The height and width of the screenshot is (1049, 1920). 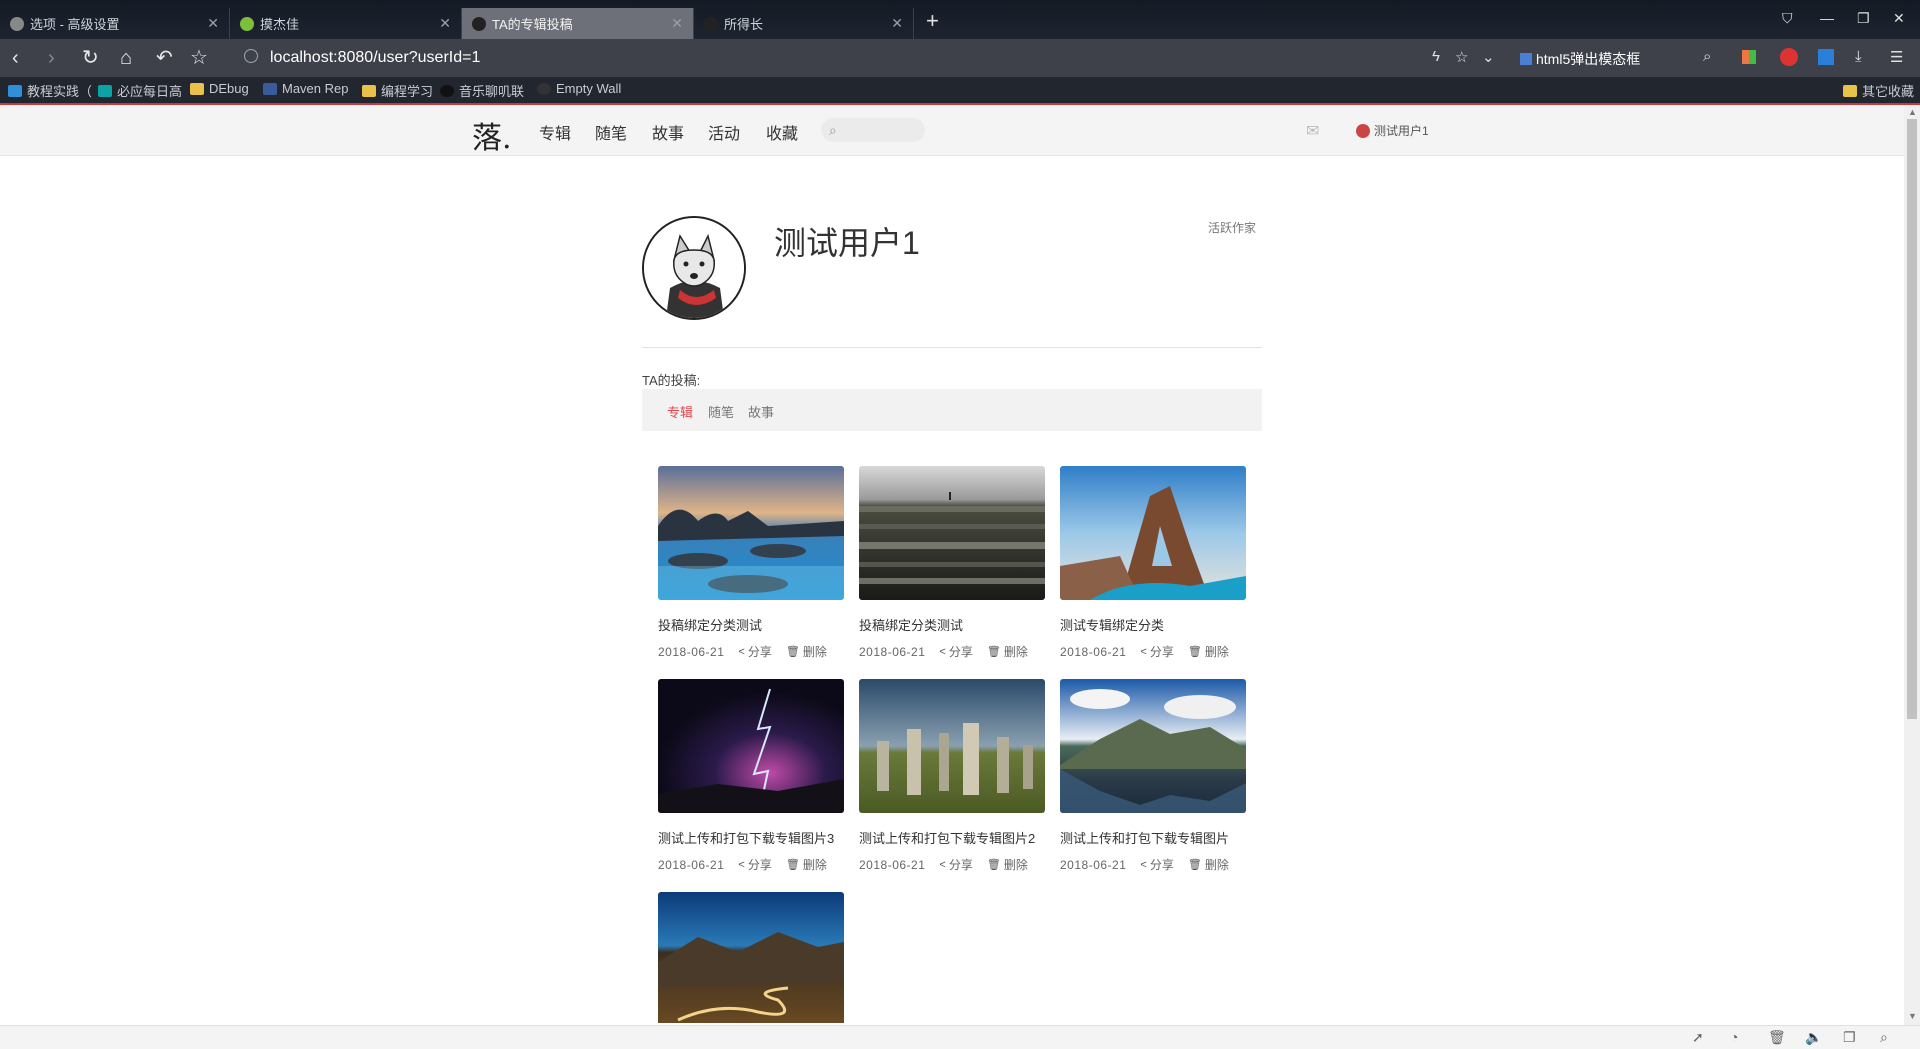 What do you see at coordinates (51, 58) in the screenshot?
I see `forward-icon: ›` at bounding box center [51, 58].